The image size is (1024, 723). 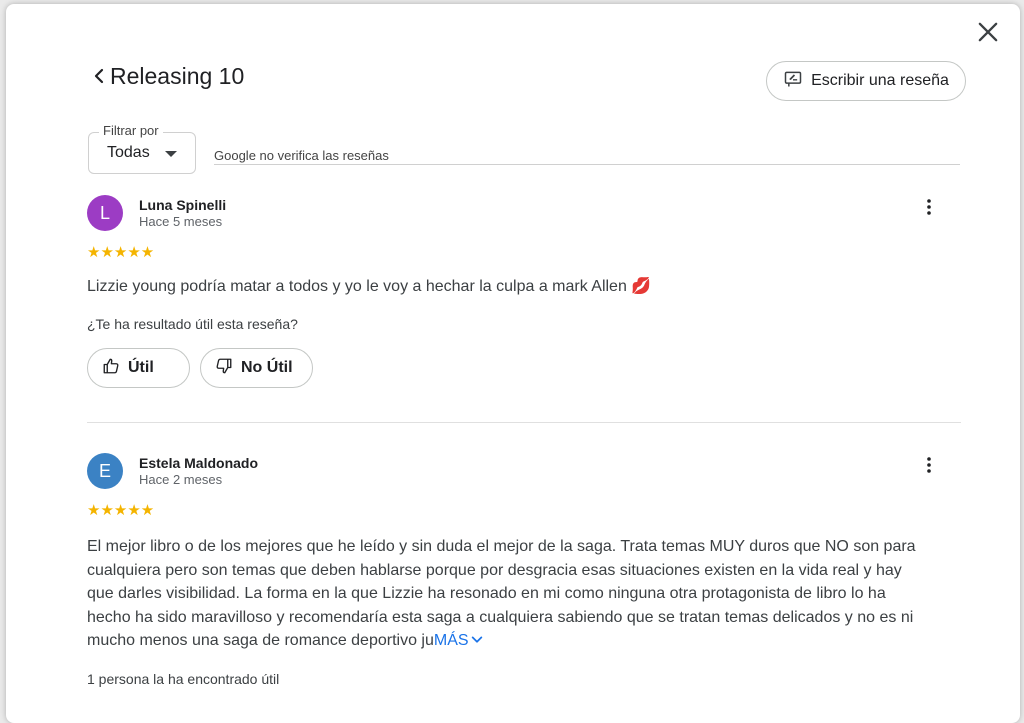 I want to click on filter-selected-value: Todas, so click(x=128, y=152).